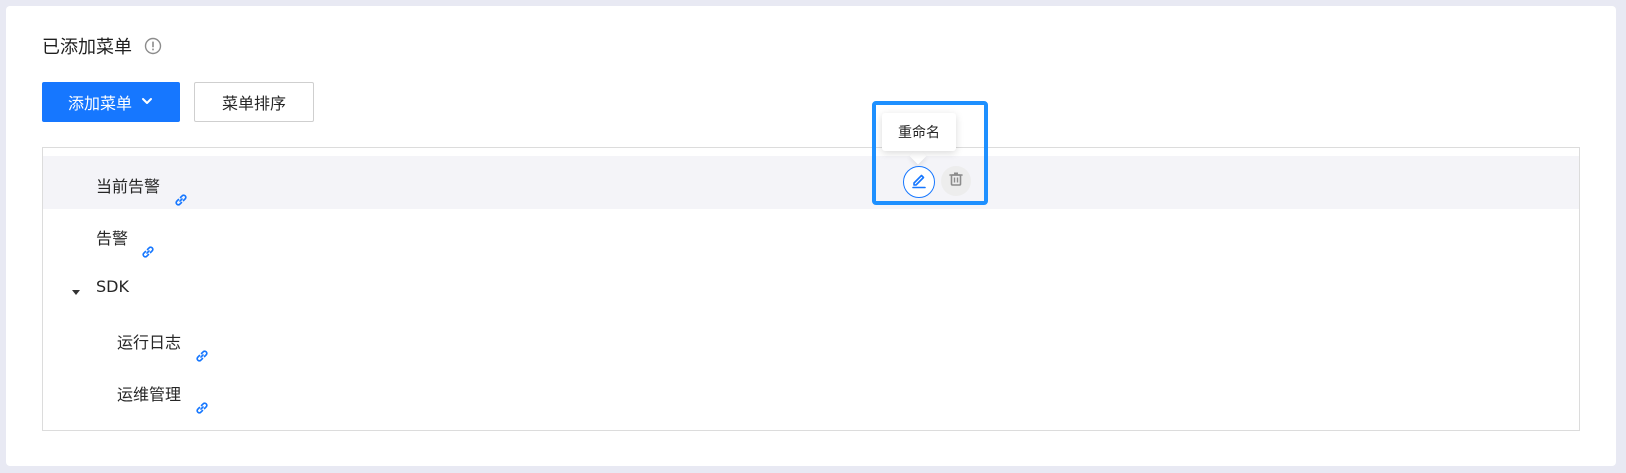  What do you see at coordinates (149, 342) in the screenshot?
I see `tree-item-label: 运行日志` at bounding box center [149, 342].